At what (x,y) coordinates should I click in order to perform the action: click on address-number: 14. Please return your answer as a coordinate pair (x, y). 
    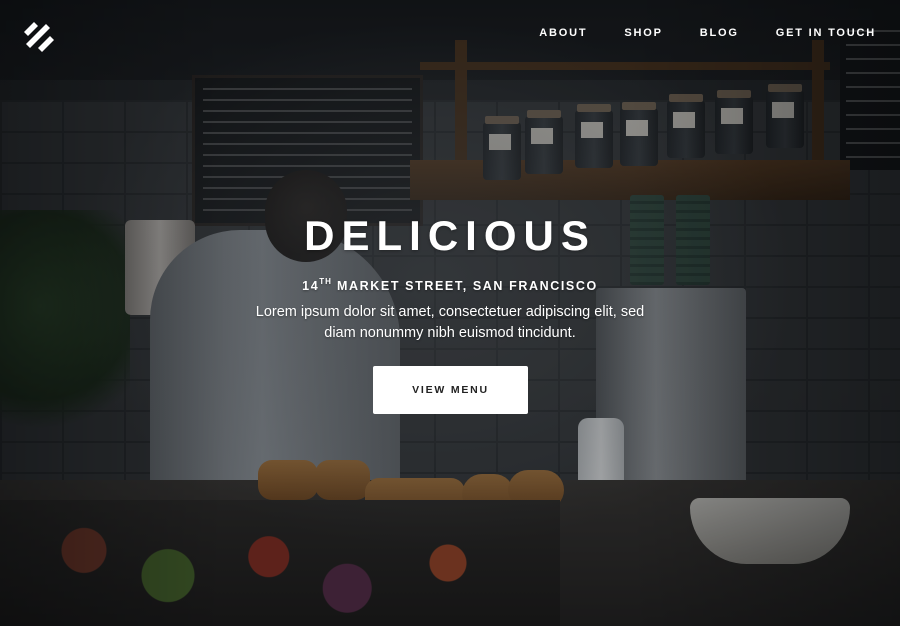
    Looking at the image, I should click on (311, 286).